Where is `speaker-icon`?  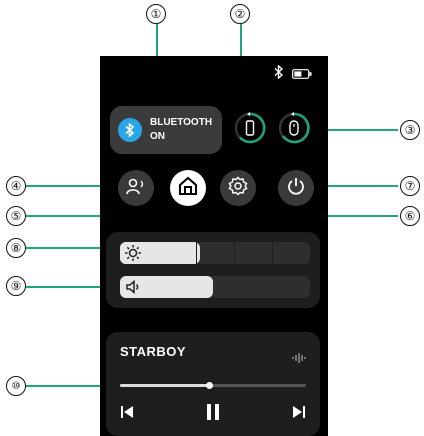
speaker-icon is located at coordinates (133, 287).